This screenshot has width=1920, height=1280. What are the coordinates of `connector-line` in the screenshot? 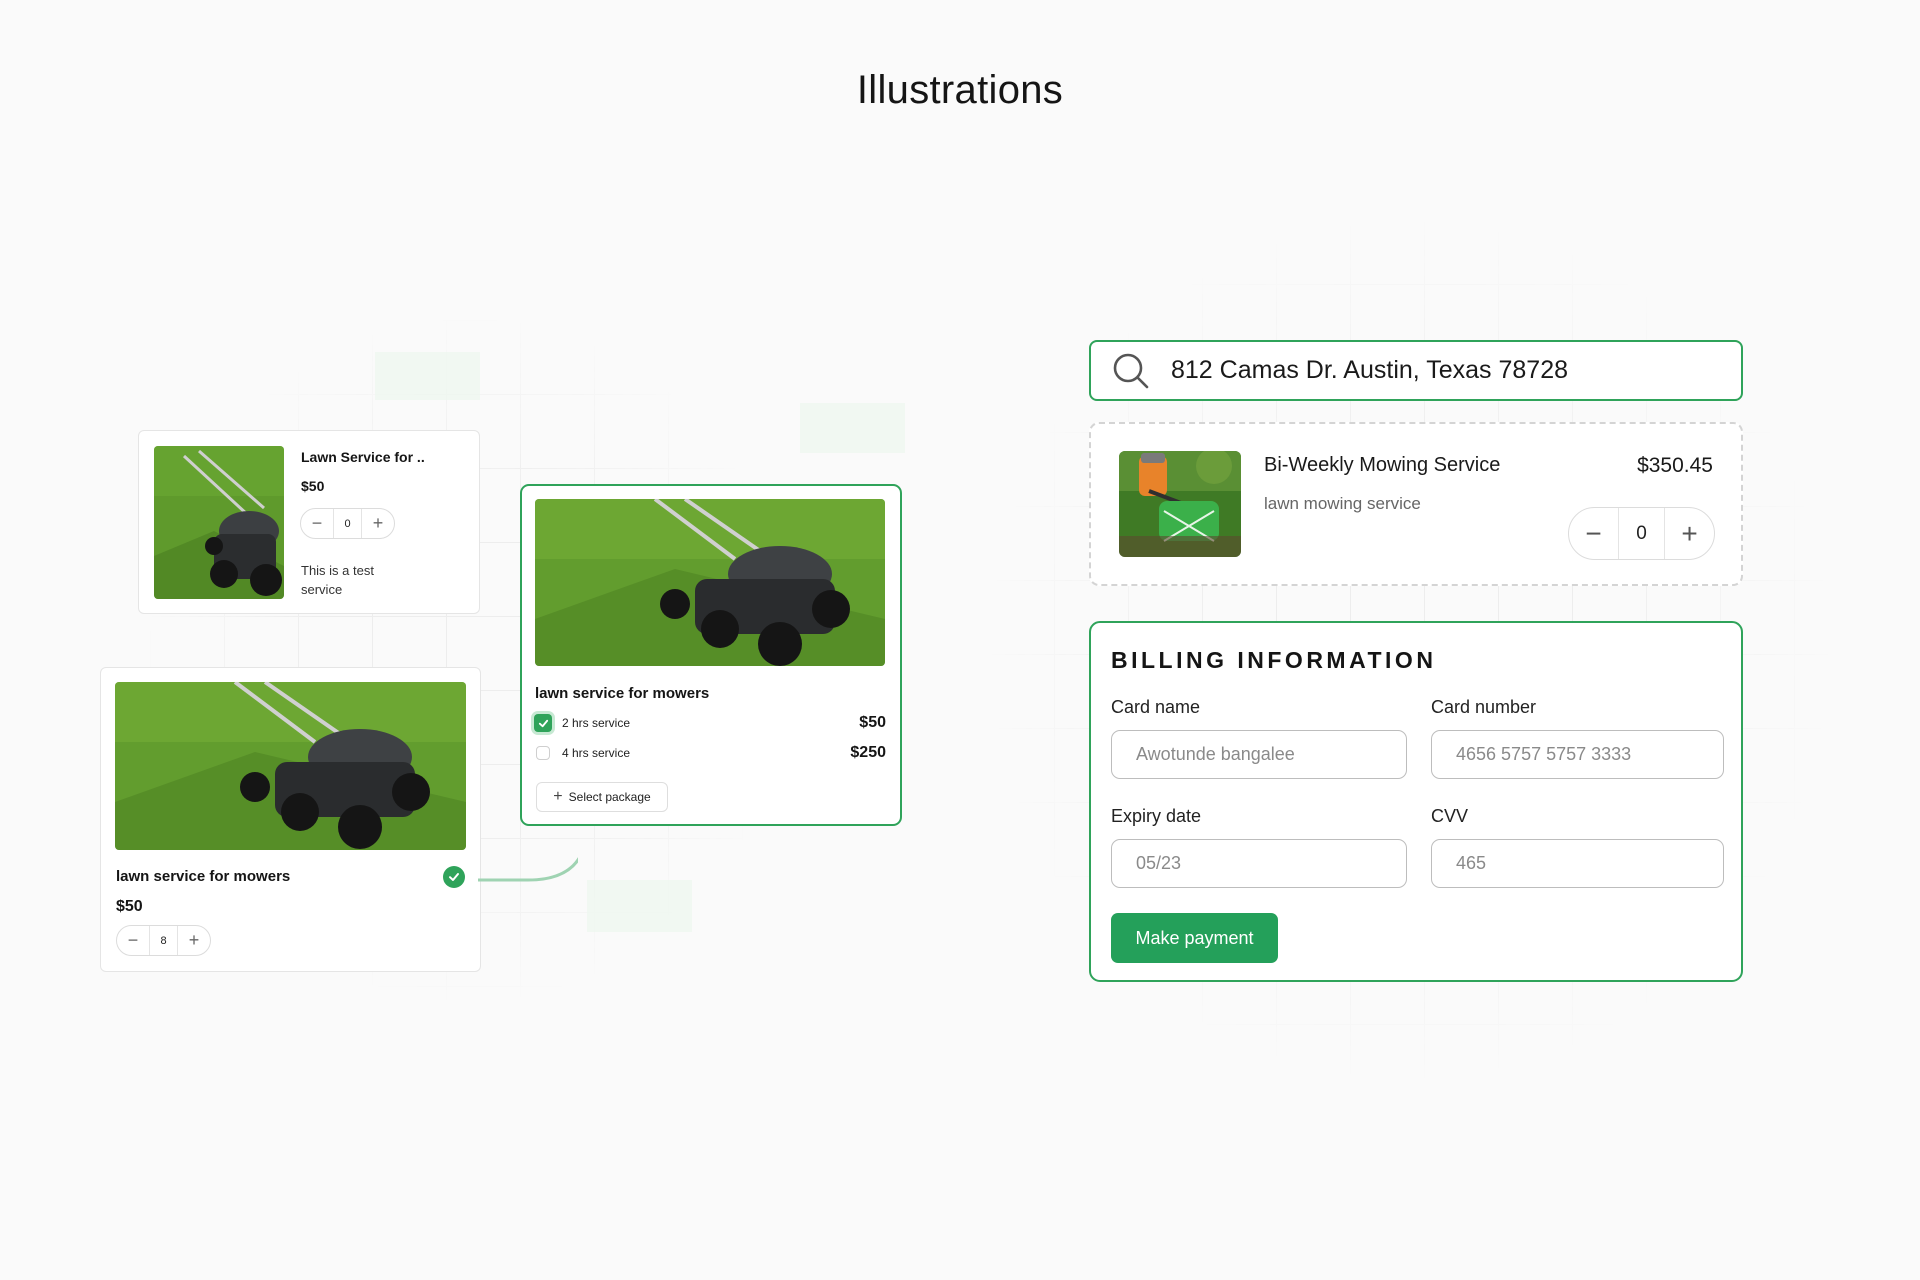 It's located at (528, 869).